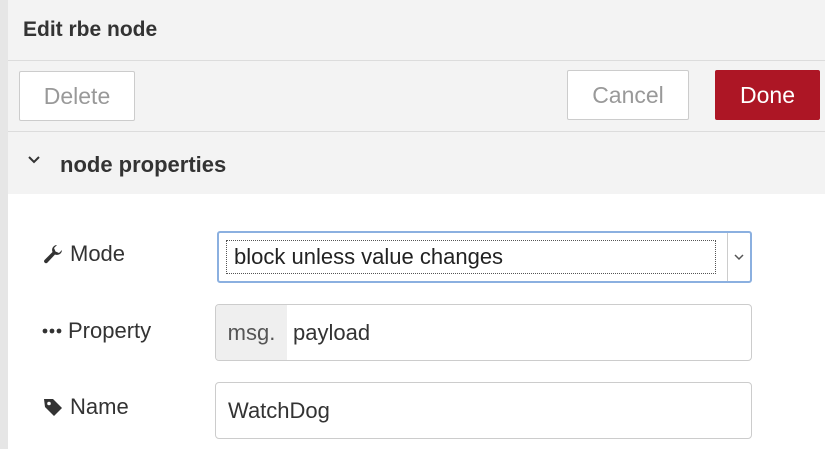  I want to click on name-label-text: Name, so click(99, 406).